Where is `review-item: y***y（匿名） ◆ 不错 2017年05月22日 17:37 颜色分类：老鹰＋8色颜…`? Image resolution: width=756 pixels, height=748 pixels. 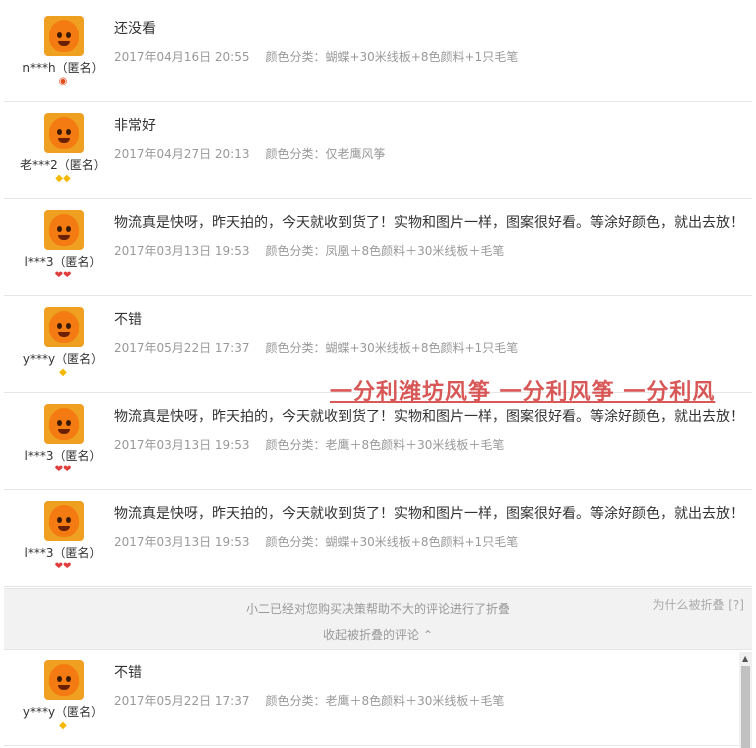 review-item: y***y（匿名） ◆ 不错 2017年05月22日 17:37 颜色分类：老鹰＋8色颜… is located at coordinates (378, 698).